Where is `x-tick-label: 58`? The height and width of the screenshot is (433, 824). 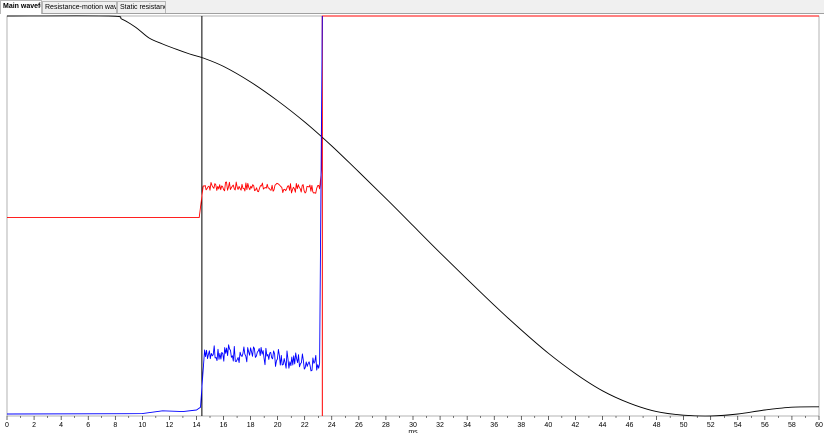
x-tick-label: 58 is located at coordinates (792, 425).